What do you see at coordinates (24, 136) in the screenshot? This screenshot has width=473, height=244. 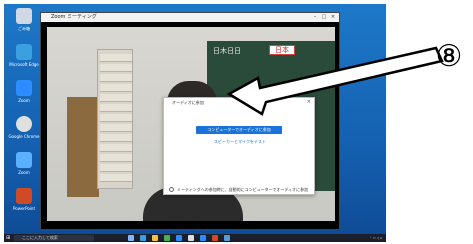 I see `desktop-icon-label: Google Chrome` at bounding box center [24, 136].